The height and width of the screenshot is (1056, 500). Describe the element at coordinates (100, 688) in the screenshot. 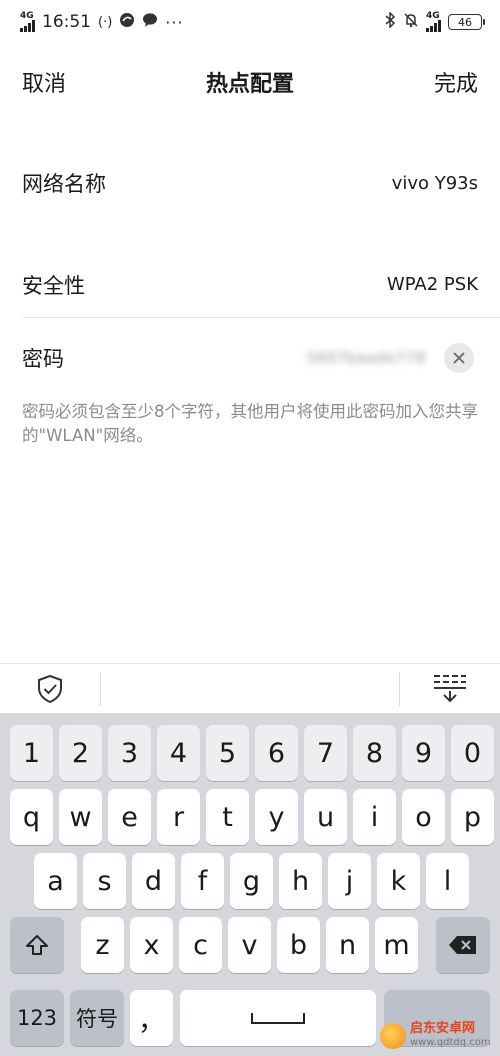

I see `toolbar-divider` at that location.